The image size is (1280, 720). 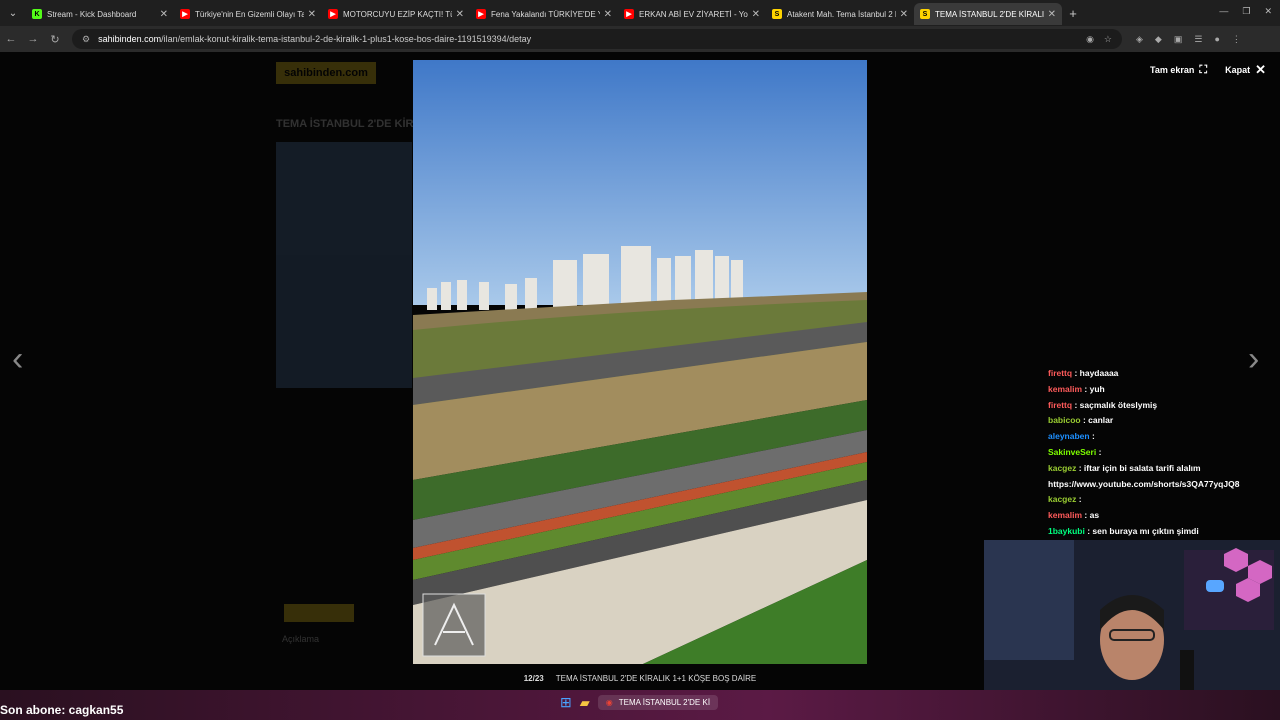 I want to click on chat-text: canlar, so click(x=1101, y=420).